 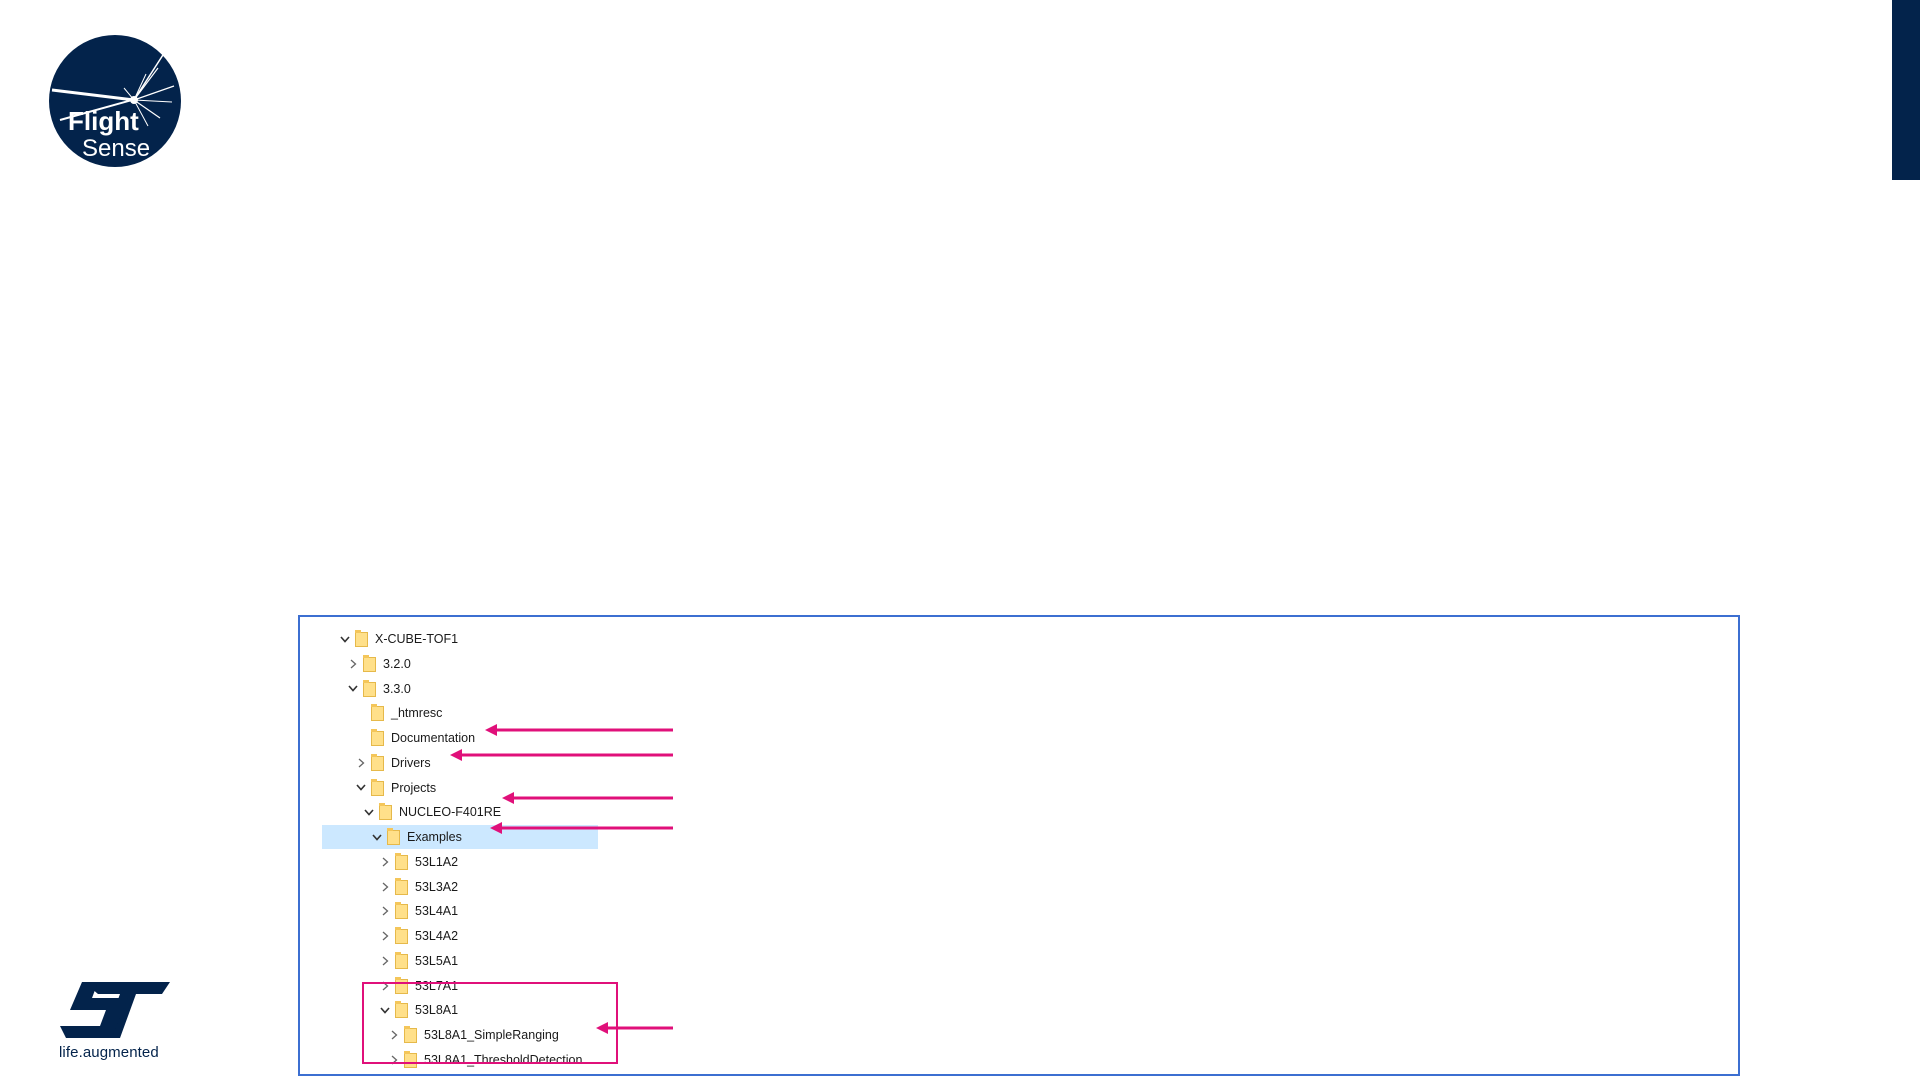 I want to click on arrow-drivers, so click(x=561, y=755).